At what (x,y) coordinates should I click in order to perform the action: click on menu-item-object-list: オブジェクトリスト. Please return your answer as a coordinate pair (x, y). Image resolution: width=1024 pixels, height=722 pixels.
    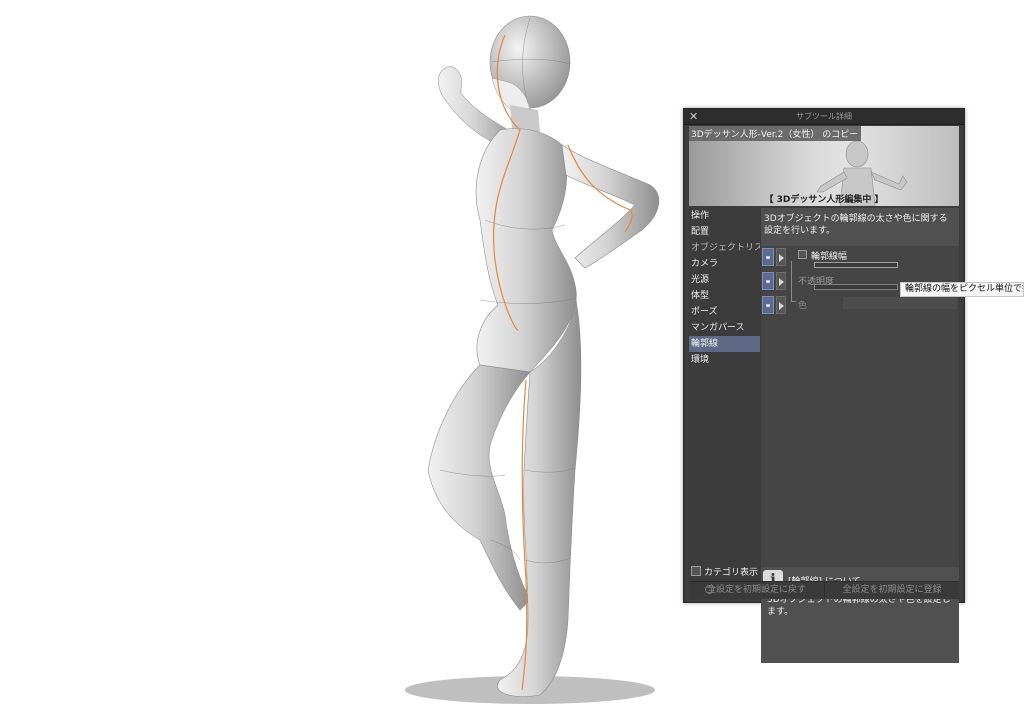
    Looking at the image, I should click on (724, 248).